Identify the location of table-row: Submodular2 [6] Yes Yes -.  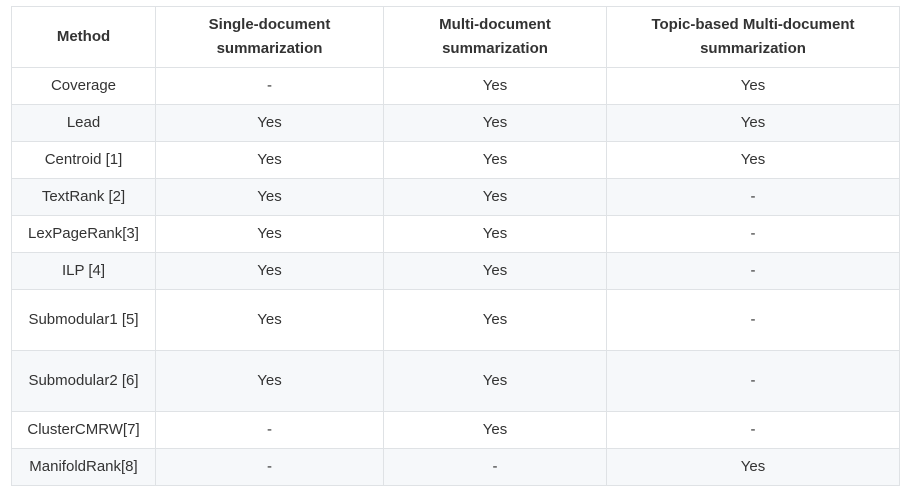
(455, 381).